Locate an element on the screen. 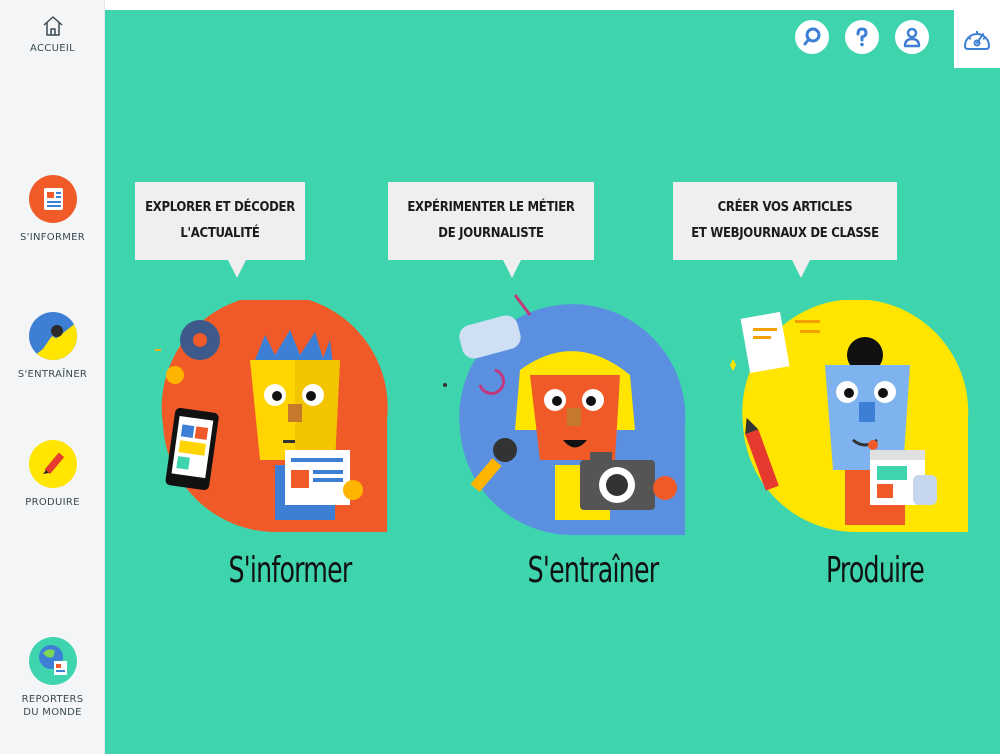  account-button is located at coordinates (912, 37).